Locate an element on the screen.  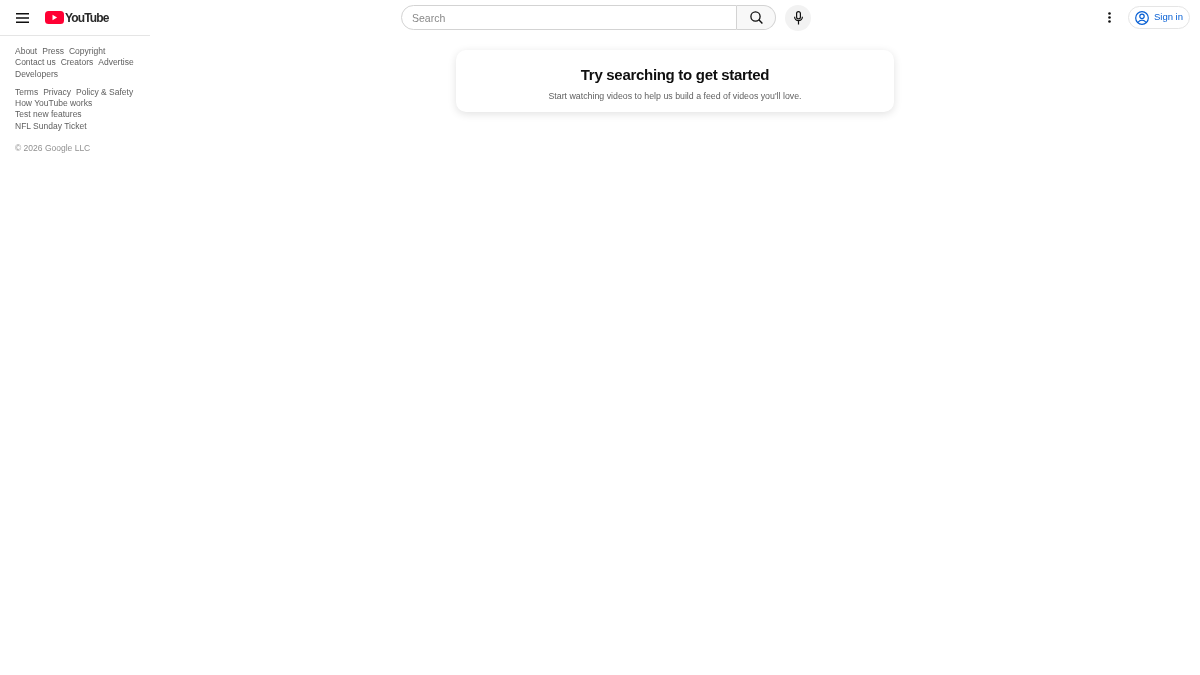
footer-link: Terms is located at coordinates (27, 92).